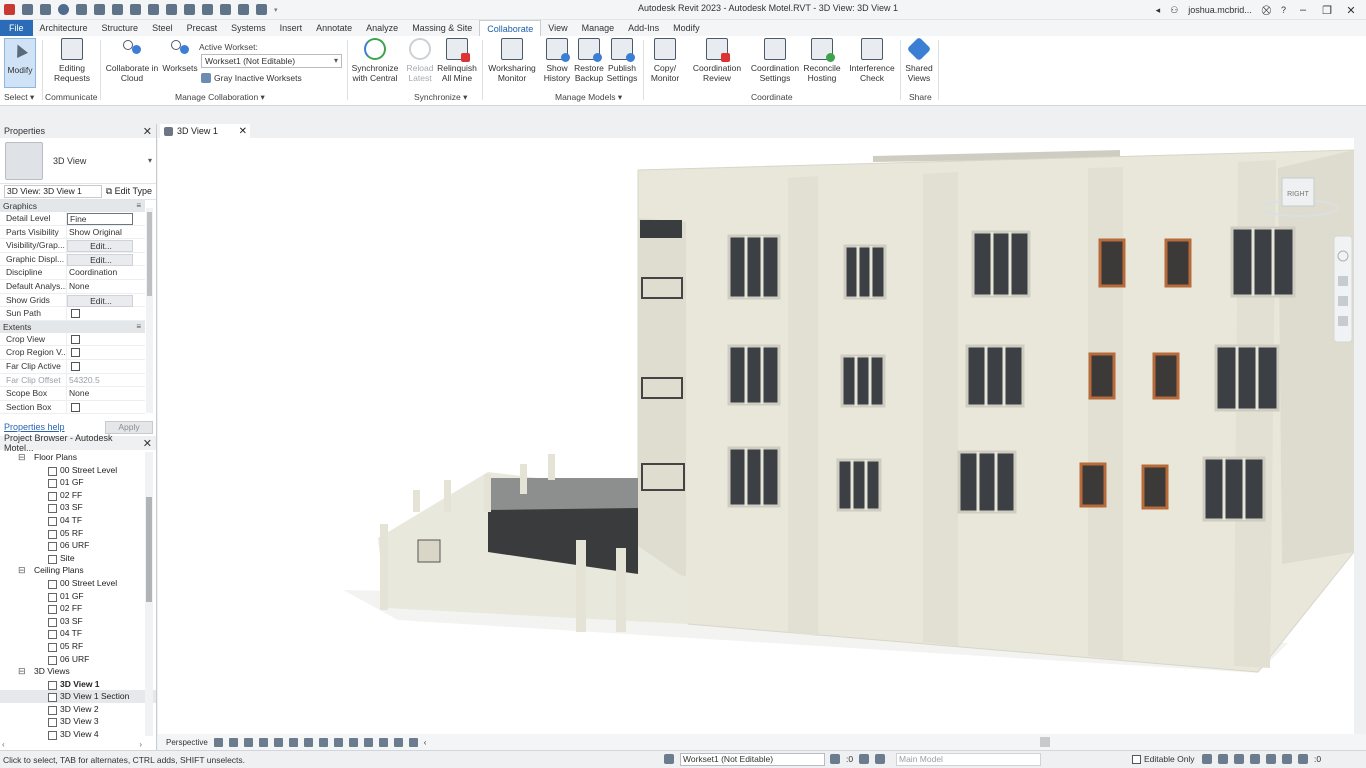 This screenshot has width=1366, height=768. Describe the element at coordinates (78, 646) in the screenshot. I see `browser-view-item: 05 RF` at that location.